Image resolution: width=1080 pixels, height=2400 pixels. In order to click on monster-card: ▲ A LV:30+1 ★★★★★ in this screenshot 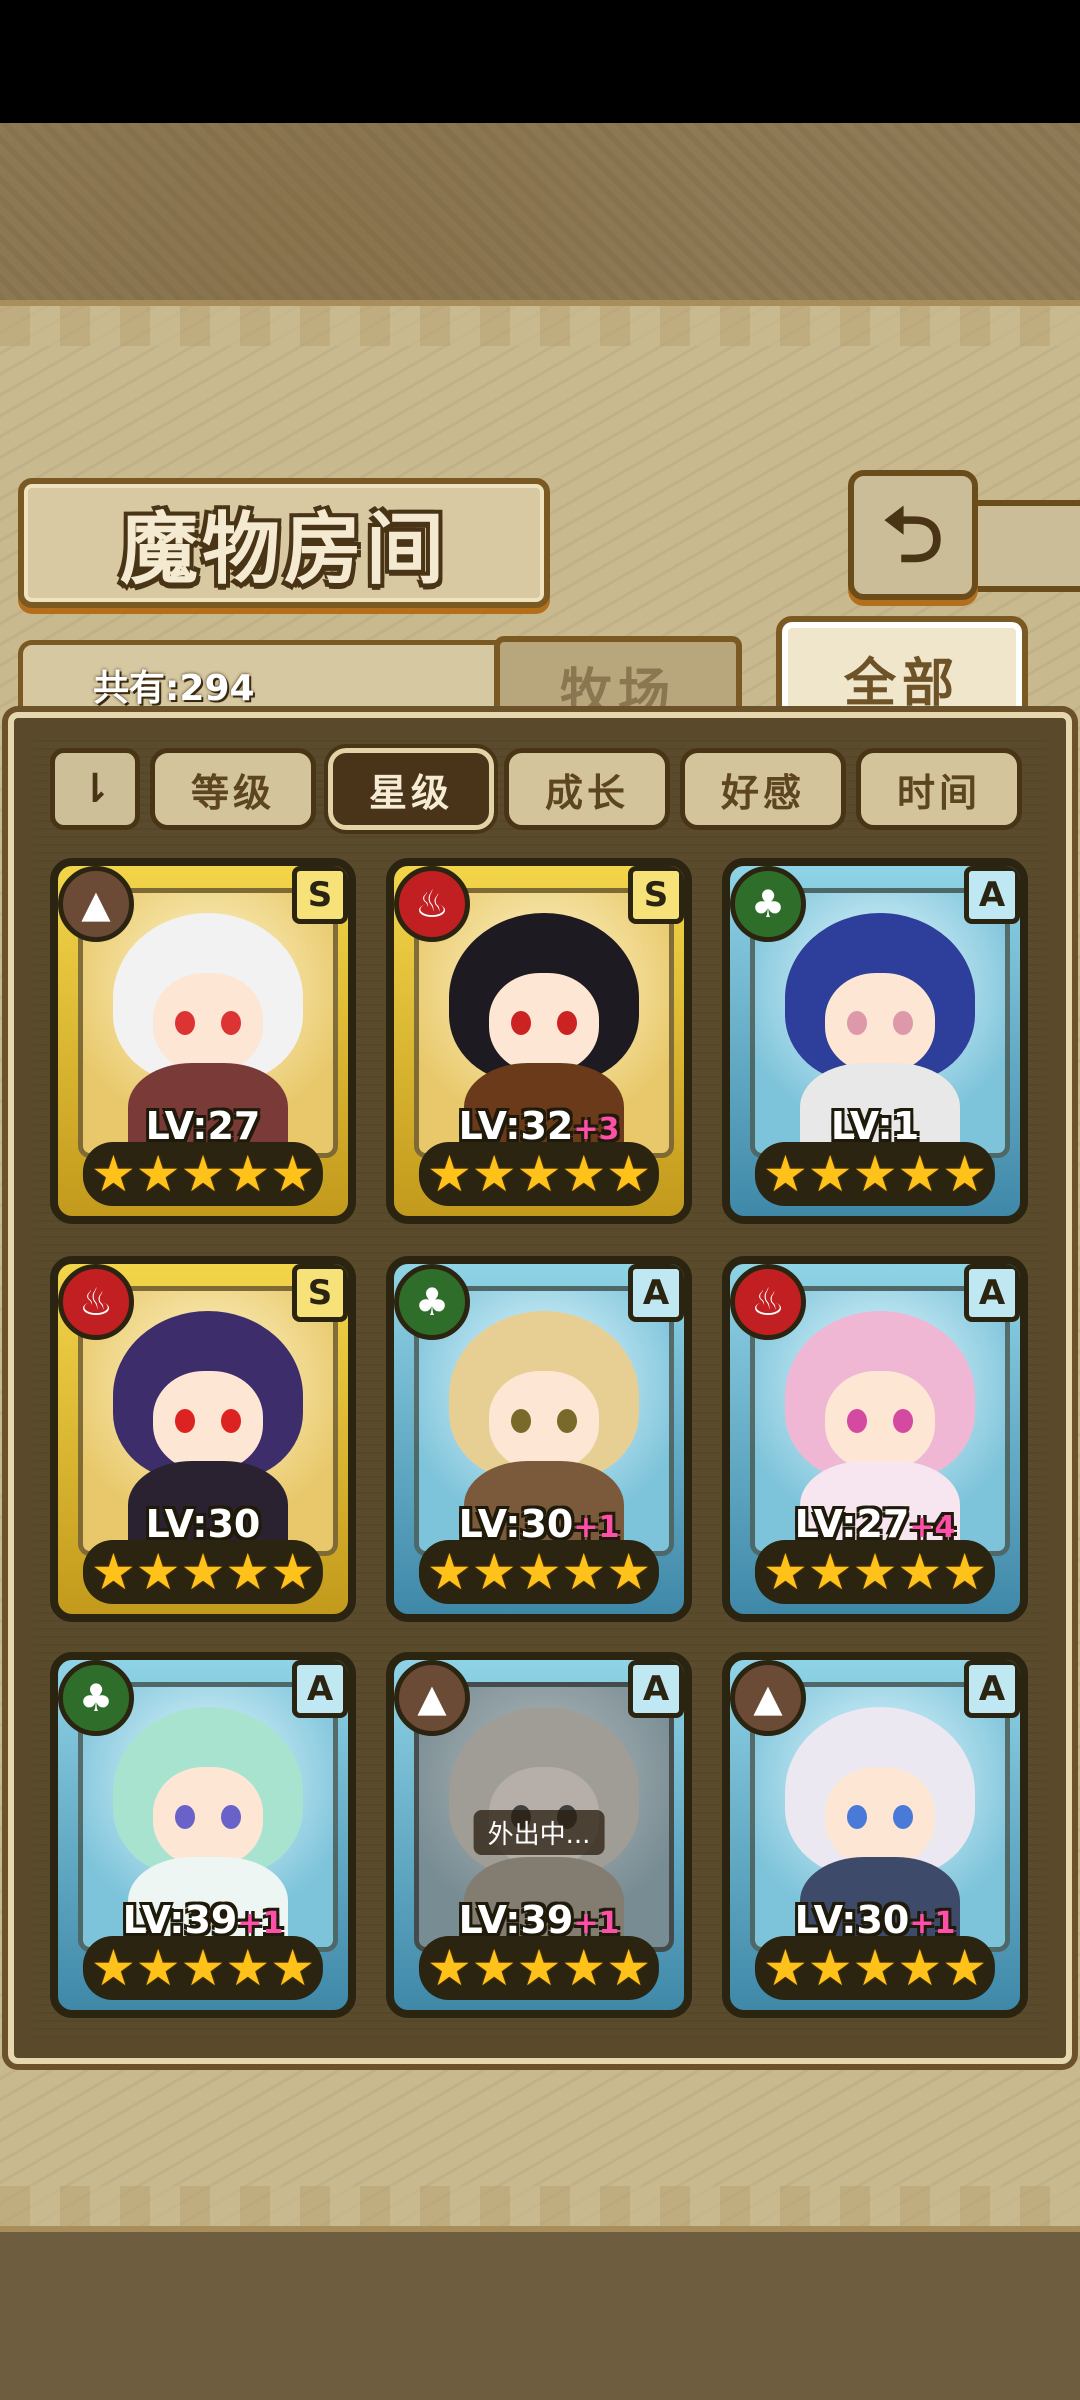, I will do `click(875, 1835)`.